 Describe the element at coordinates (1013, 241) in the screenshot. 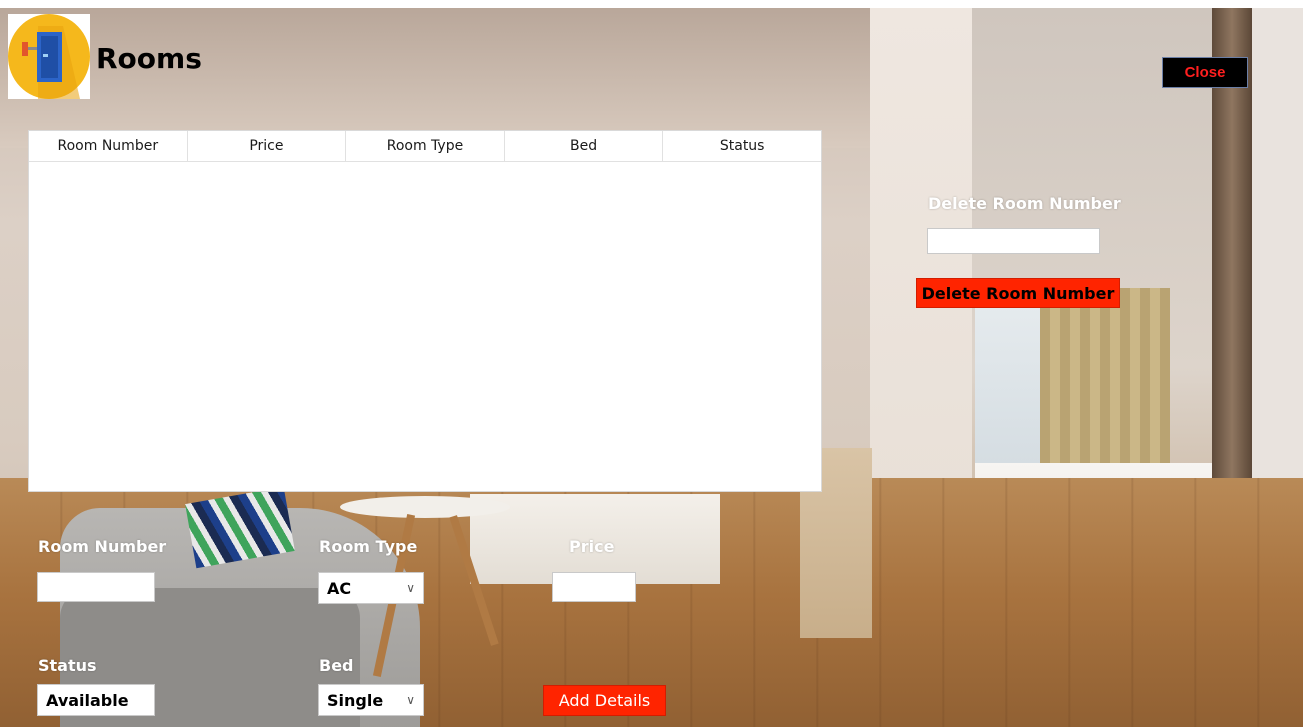

I see `delete-room-number-input` at that location.